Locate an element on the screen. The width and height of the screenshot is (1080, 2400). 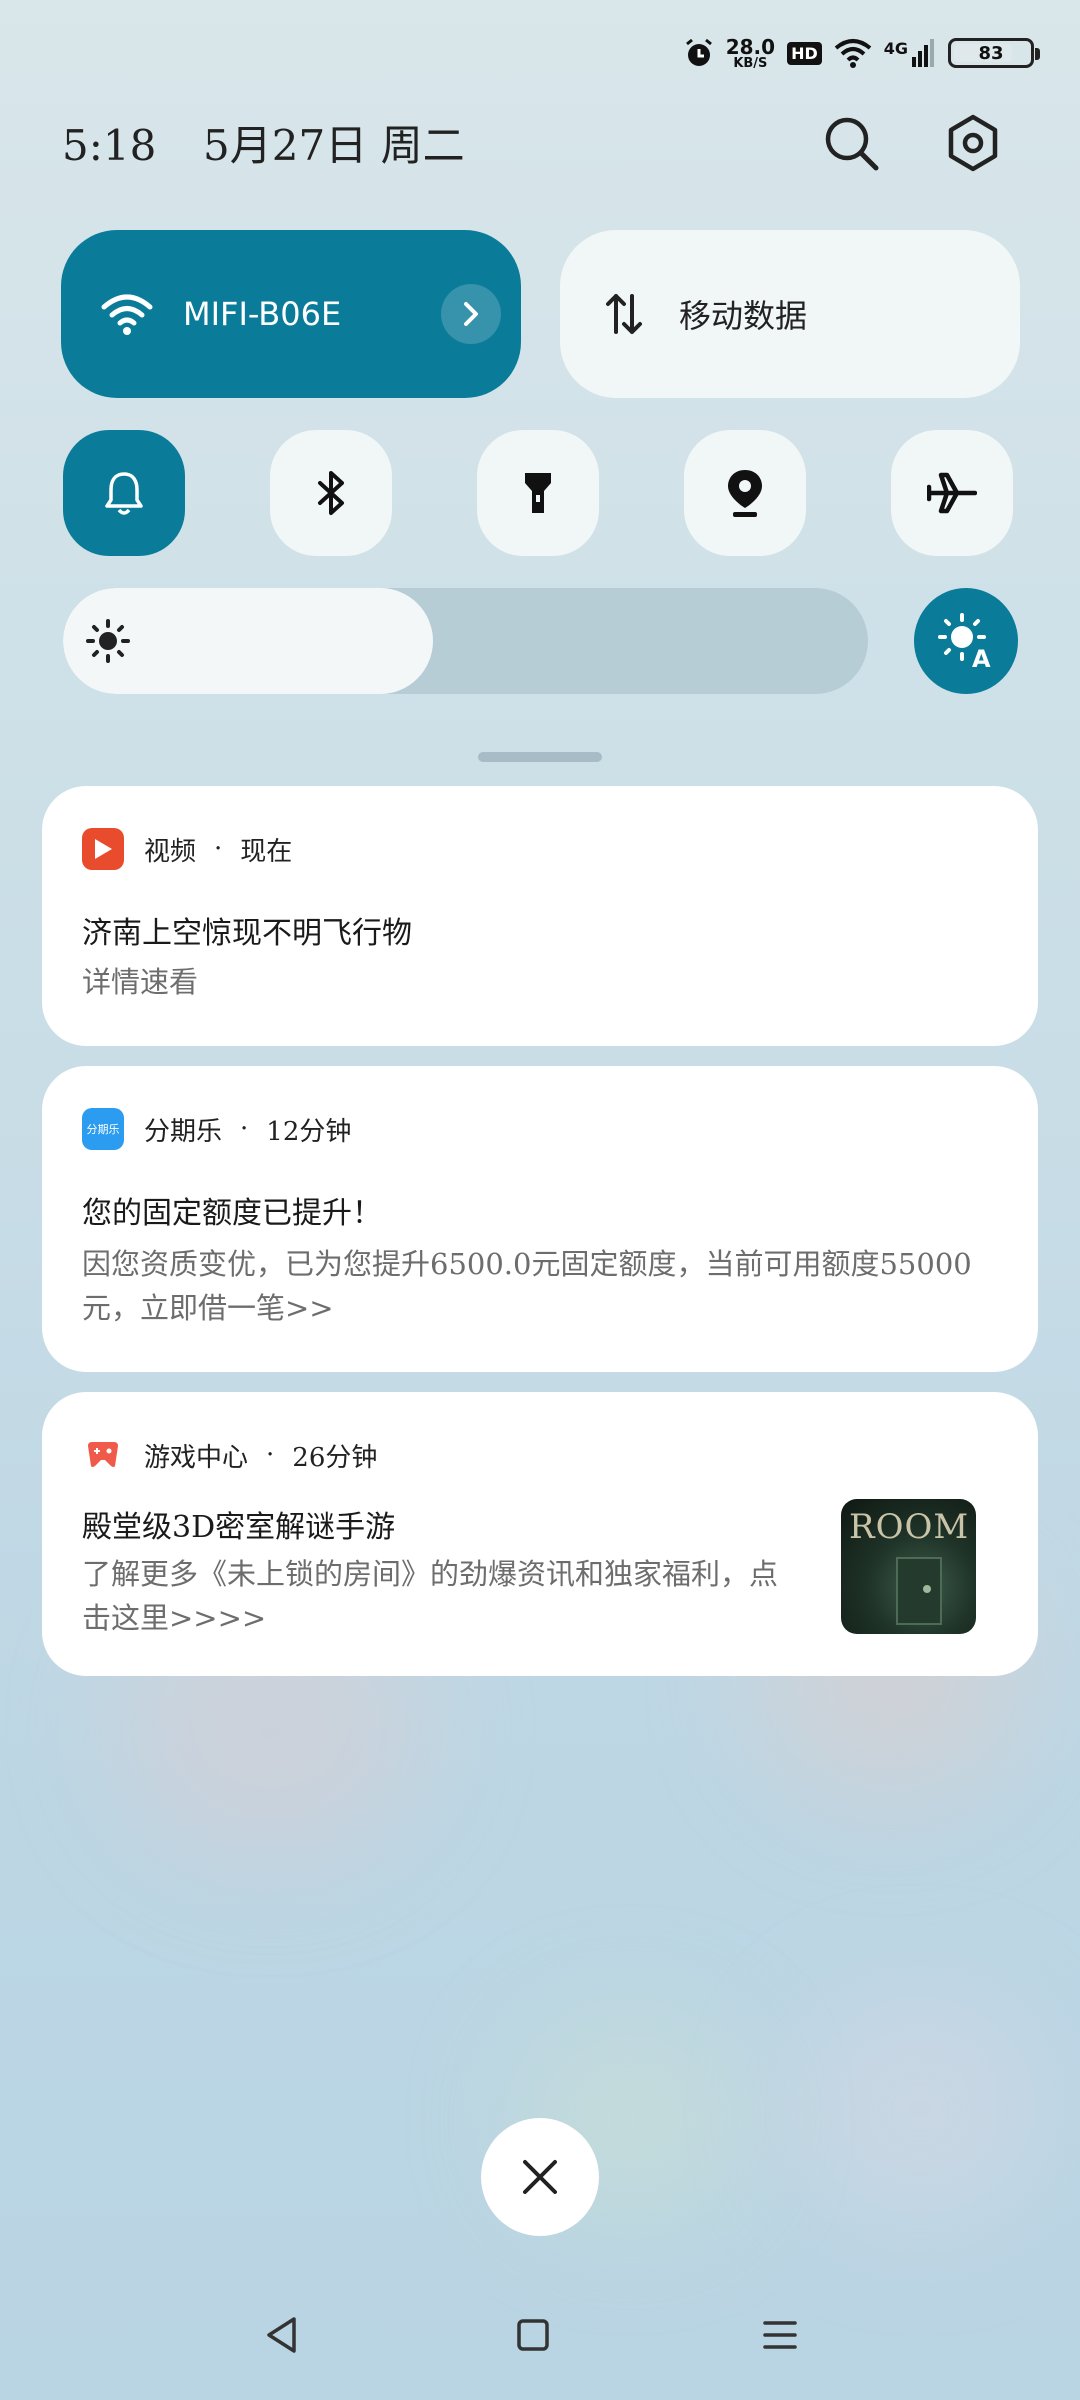
flashlight-icon is located at coordinates (538, 493).